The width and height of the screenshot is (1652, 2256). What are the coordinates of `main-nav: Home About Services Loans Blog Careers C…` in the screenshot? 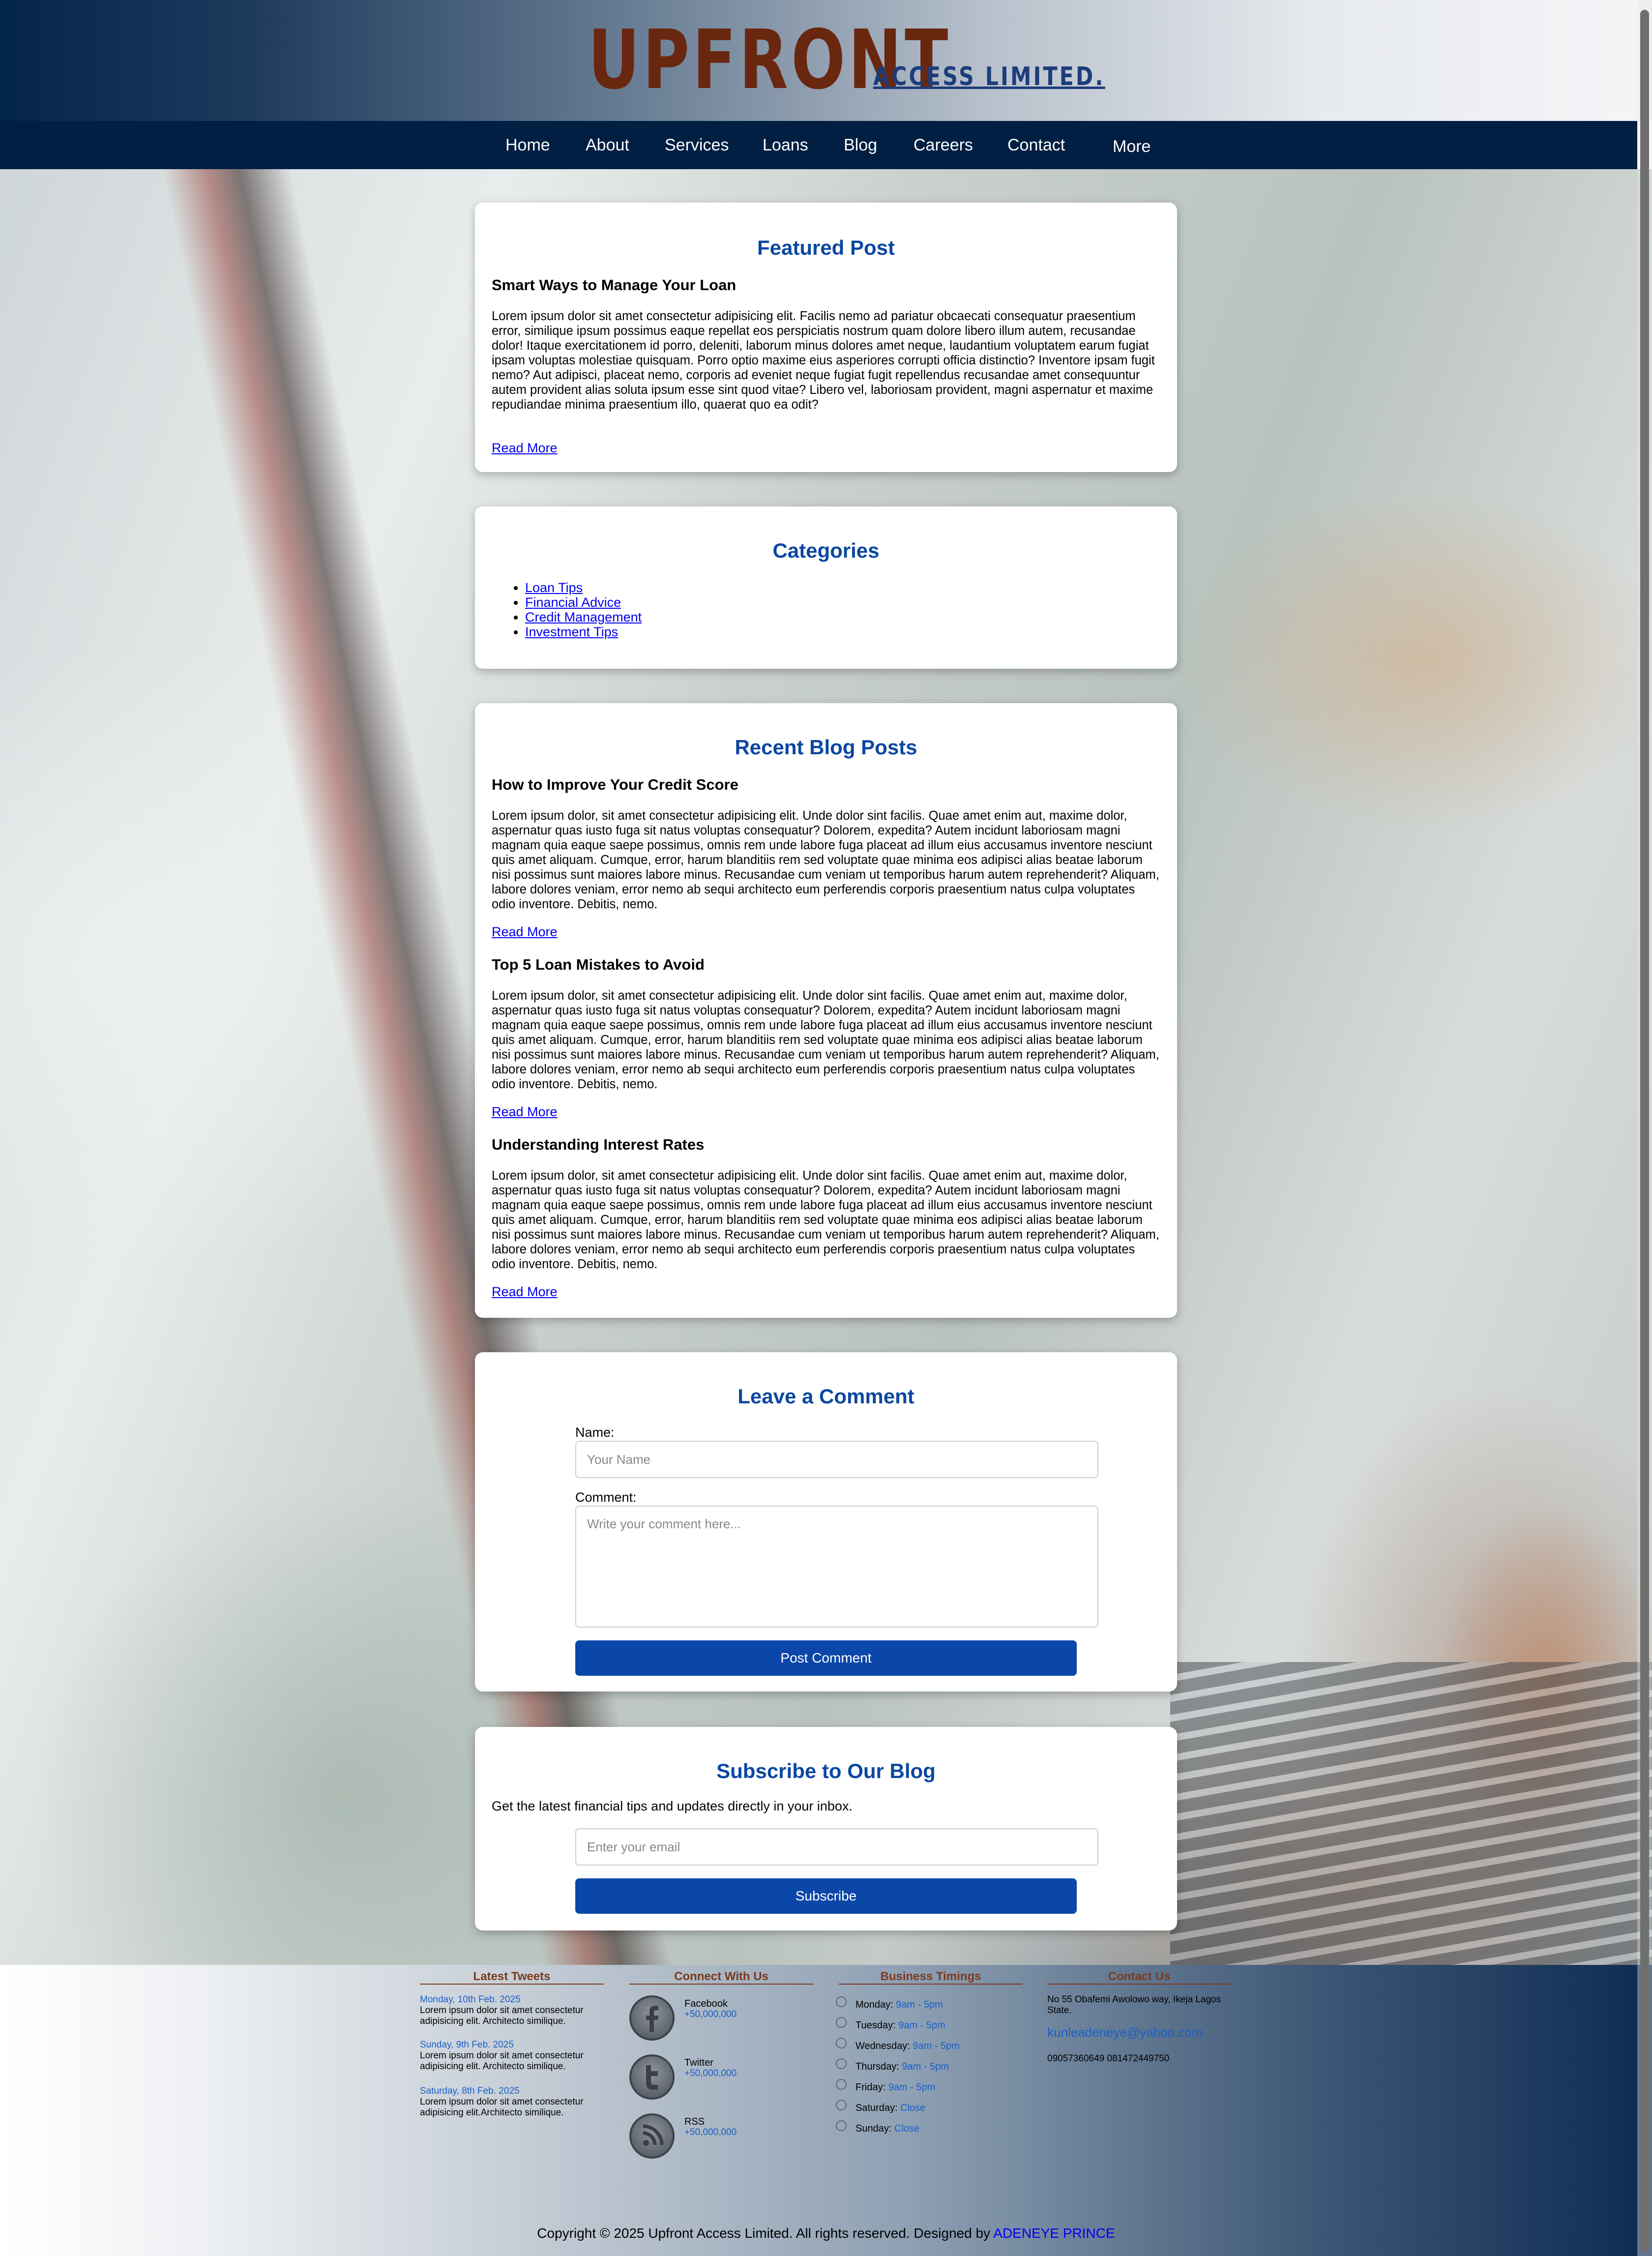 It's located at (818, 145).